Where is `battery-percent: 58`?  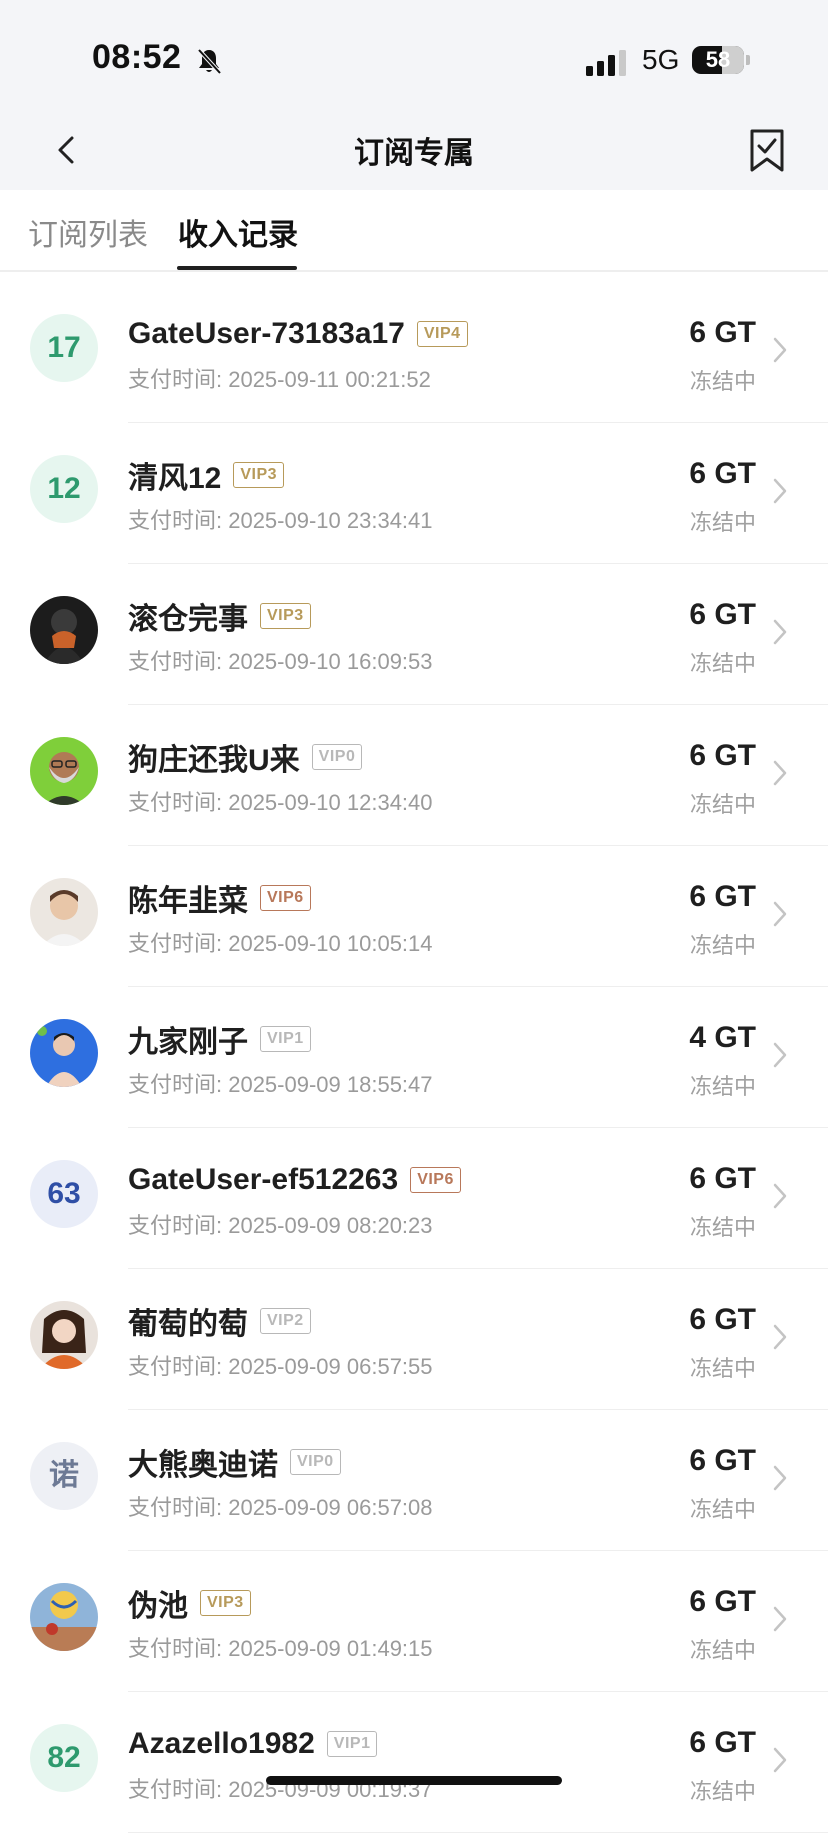
battery-percent: 58 is located at coordinates (718, 59).